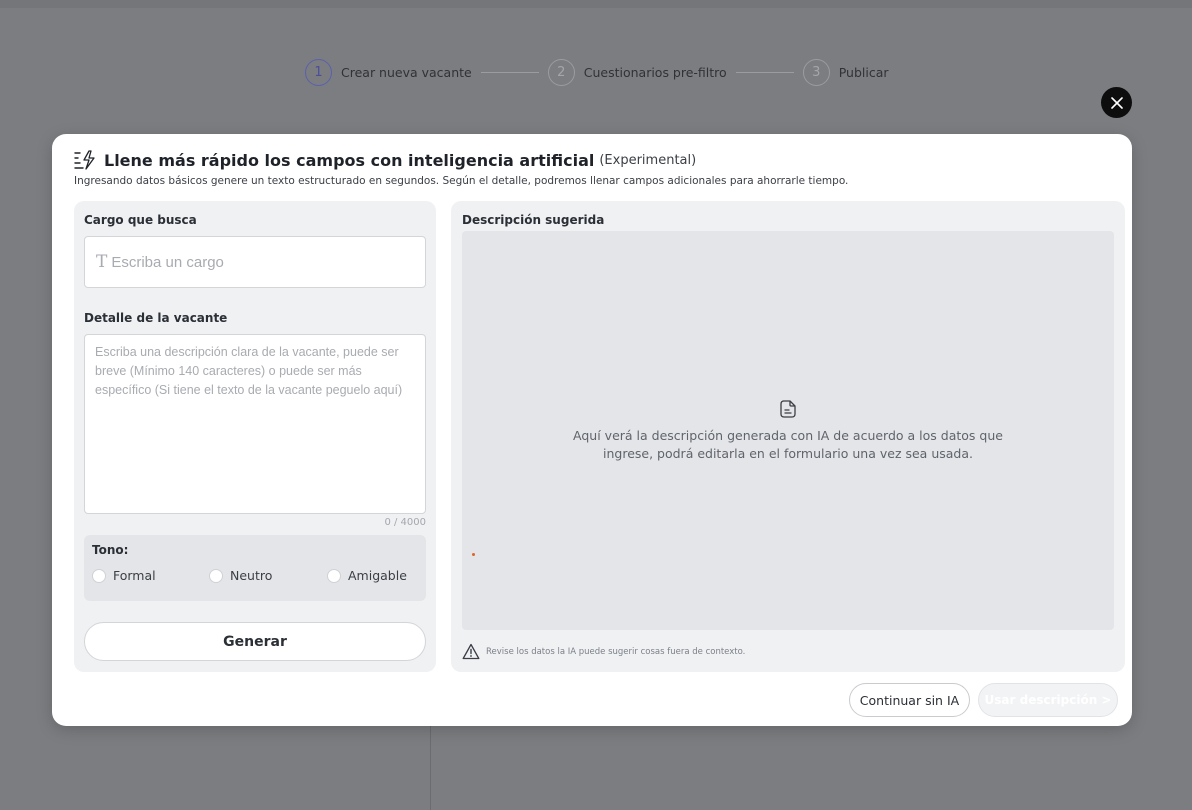 This screenshot has width=1192, height=810. Describe the element at coordinates (533, 220) in the screenshot. I see `sugerida-label: Descripción sugerida` at that location.